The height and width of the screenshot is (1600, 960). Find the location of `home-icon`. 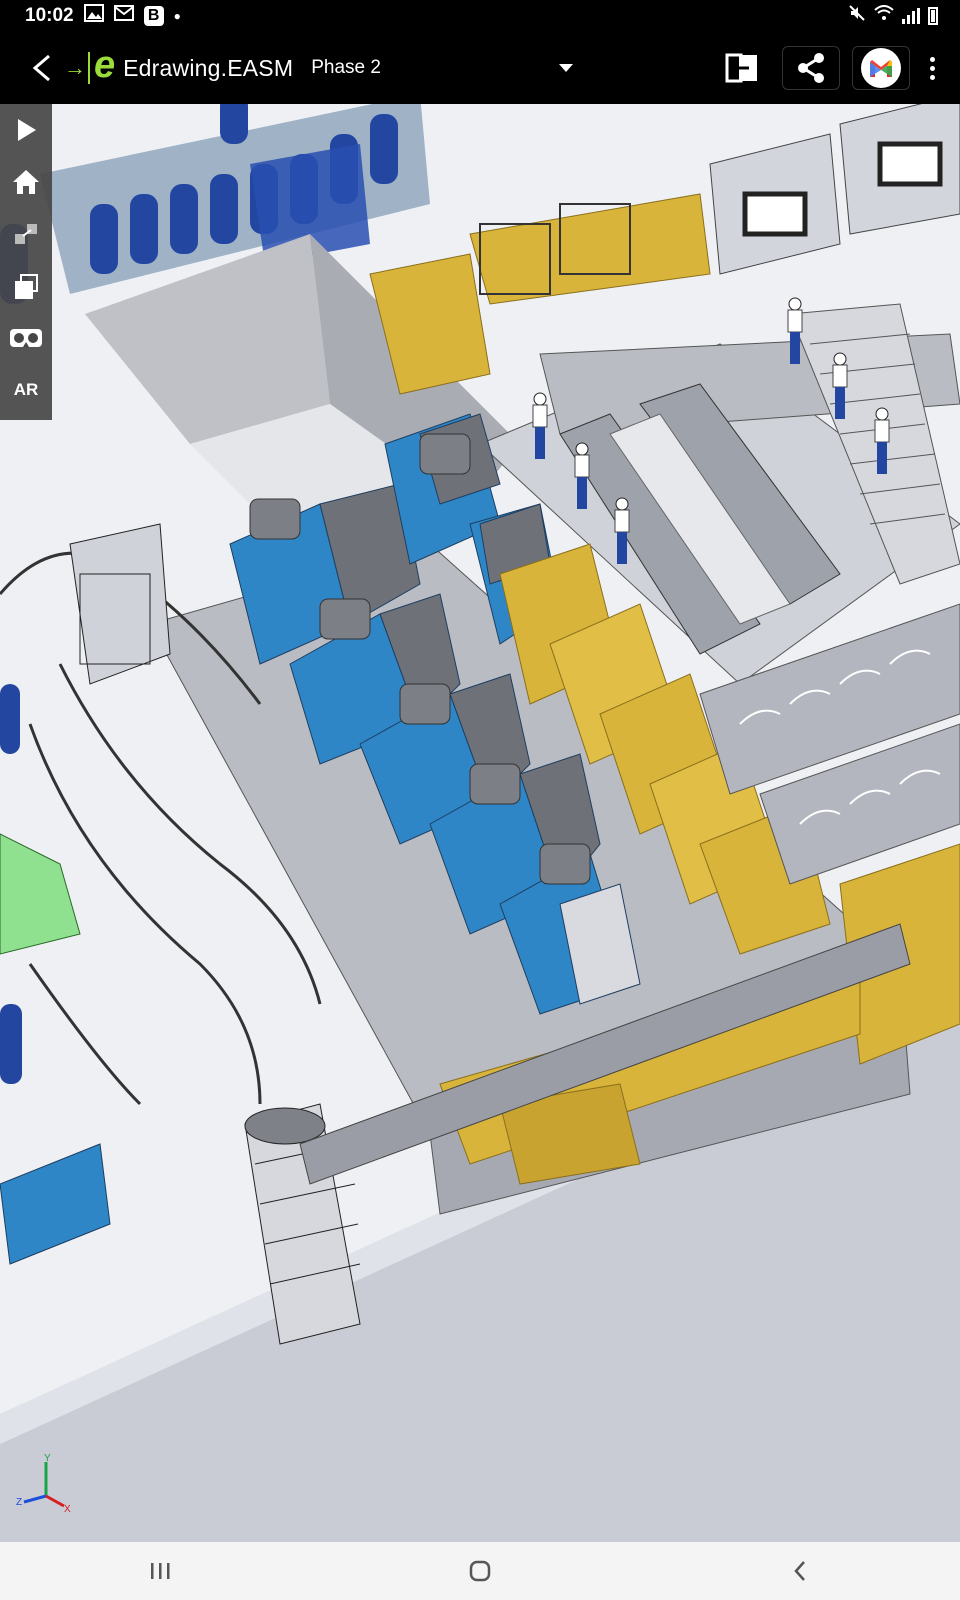

home-icon is located at coordinates (26, 182).